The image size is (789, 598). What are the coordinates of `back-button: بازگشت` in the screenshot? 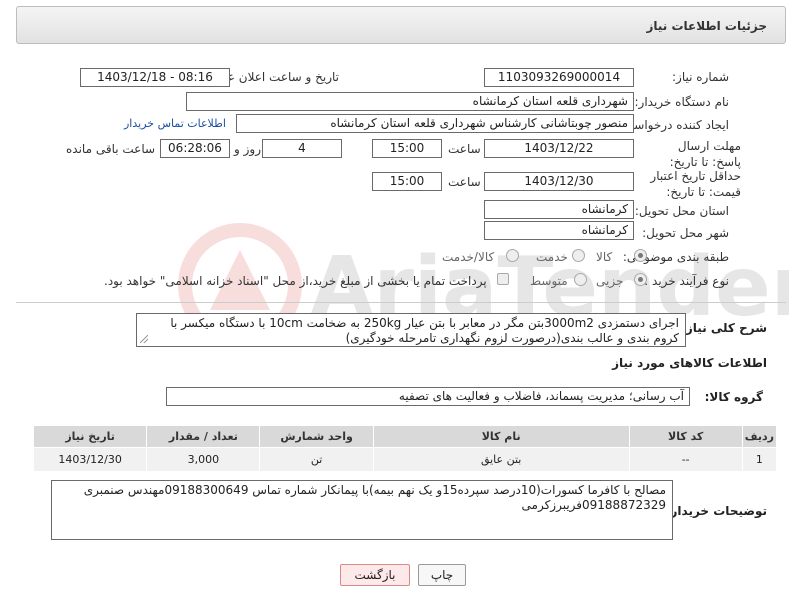 It's located at (375, 575).